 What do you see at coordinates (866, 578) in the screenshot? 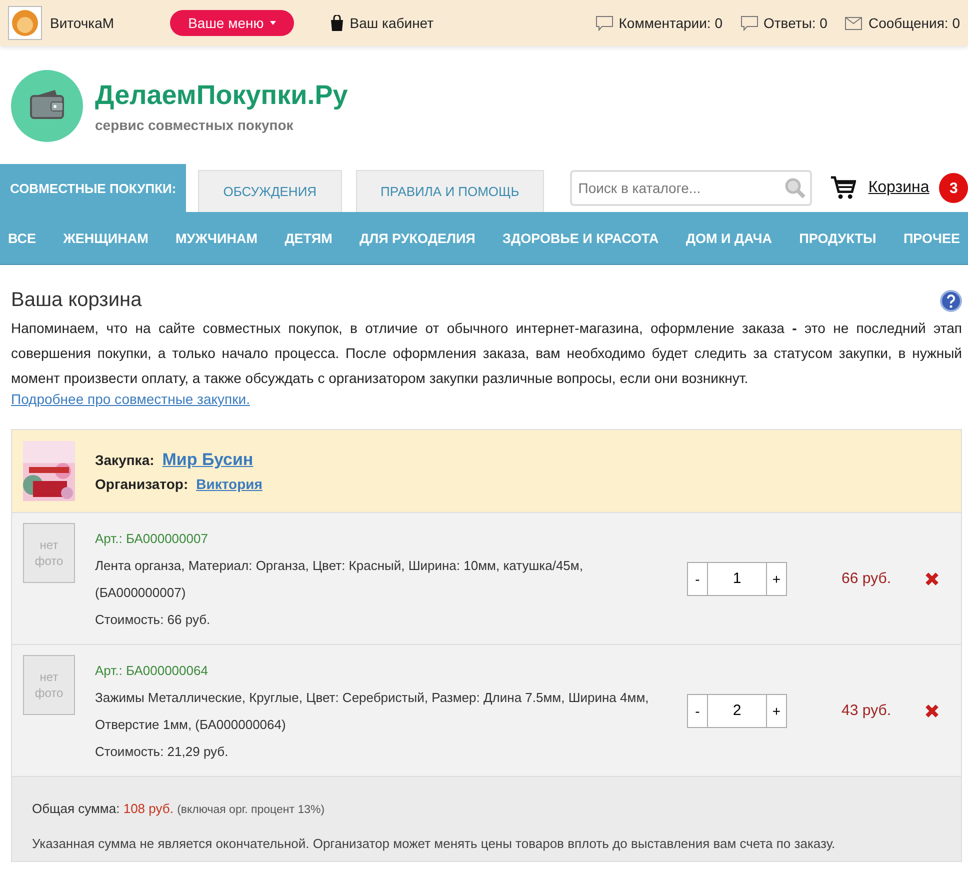
I see `item-price: 66 руб.` at bounding box center [866, 578].